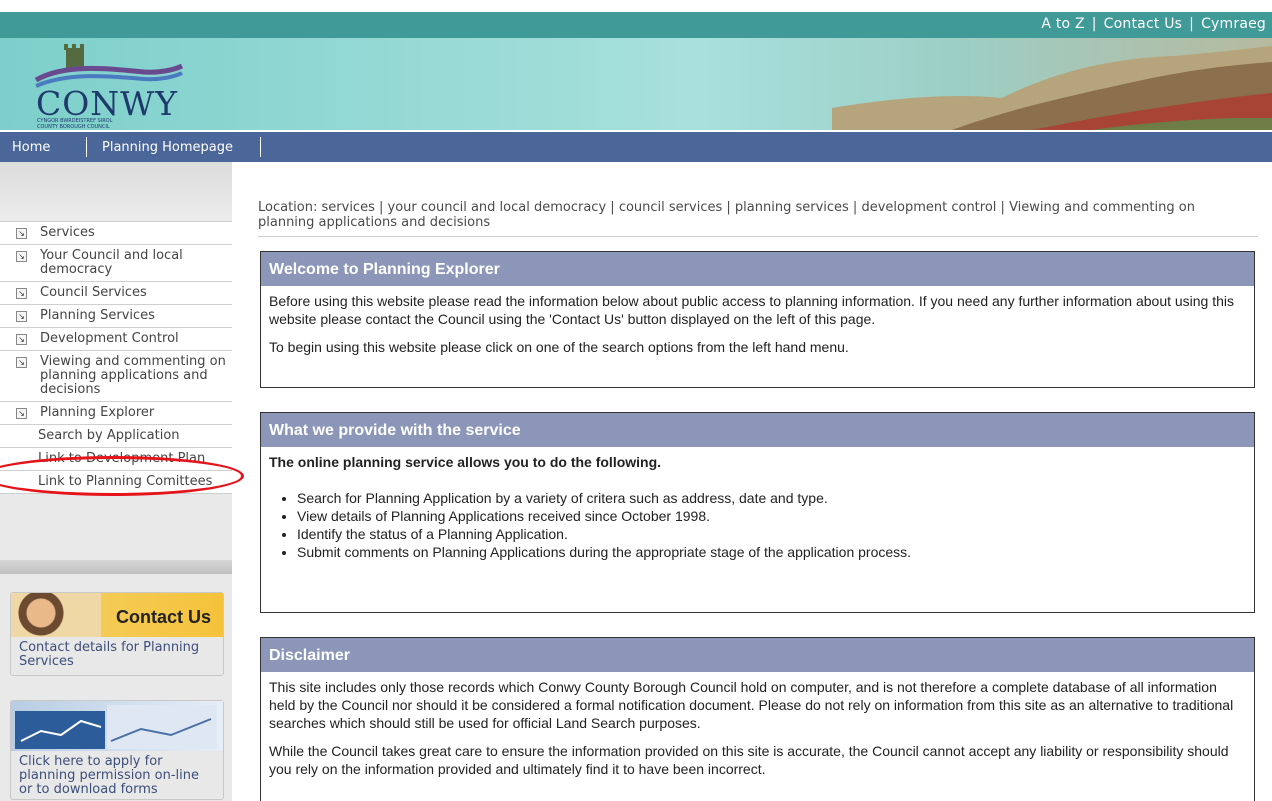 The image size is (1272, 801). I want to click on disclaimer-panel-title: Disclaimer, so click(757, 655).